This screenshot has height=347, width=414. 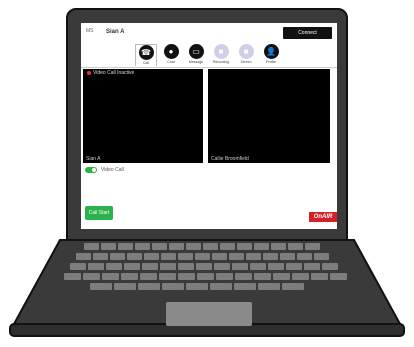 I want to click on connect-button: Connect, so click(x=307, y=33).